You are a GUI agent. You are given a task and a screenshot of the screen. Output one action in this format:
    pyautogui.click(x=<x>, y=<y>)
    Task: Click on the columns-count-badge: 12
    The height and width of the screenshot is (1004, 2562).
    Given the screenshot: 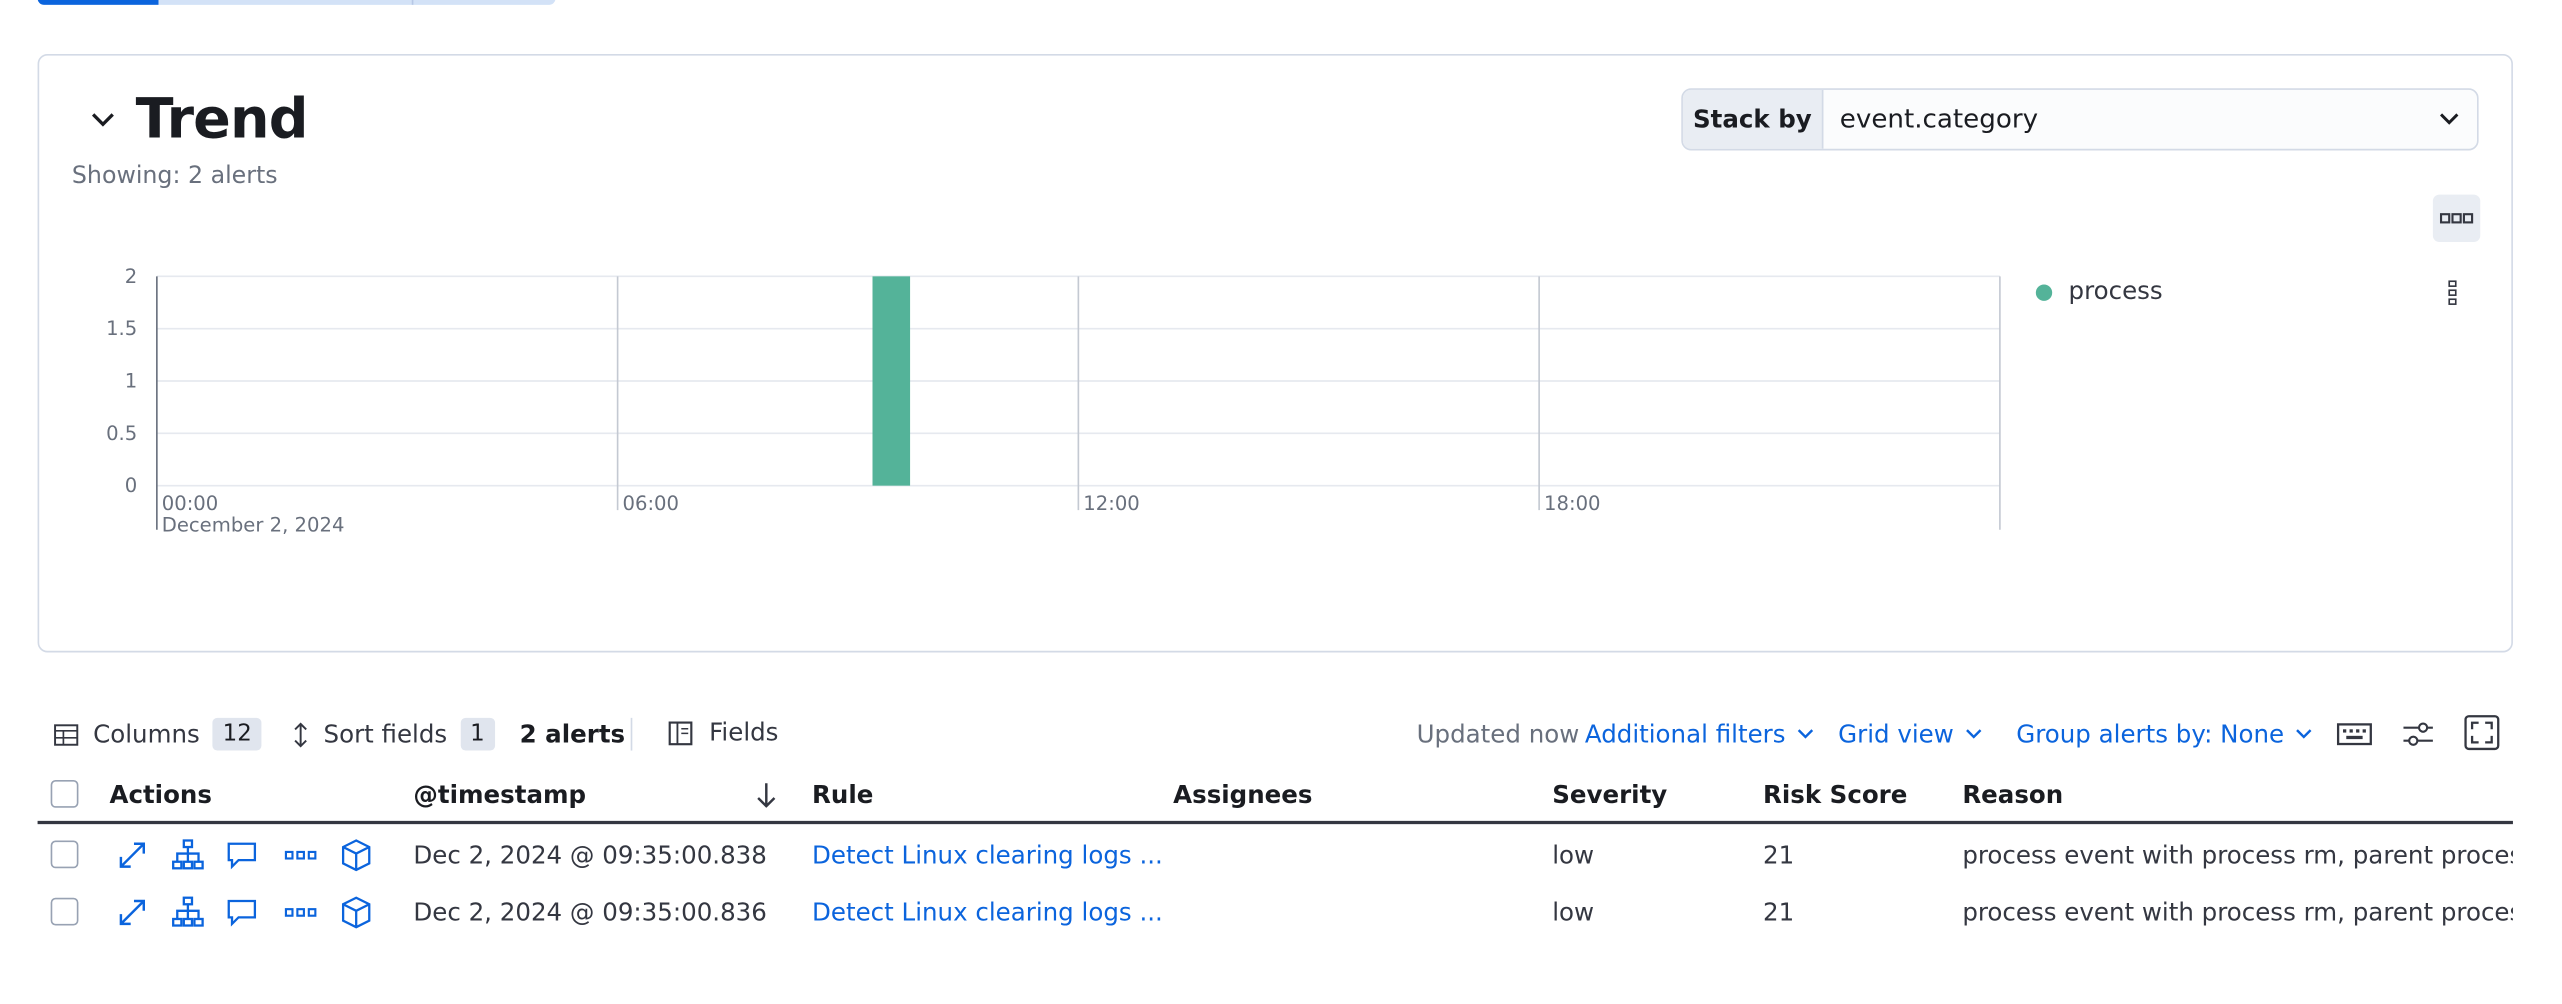 What is the action you would take?
    pyautogui.click(x=237, y=734)
    